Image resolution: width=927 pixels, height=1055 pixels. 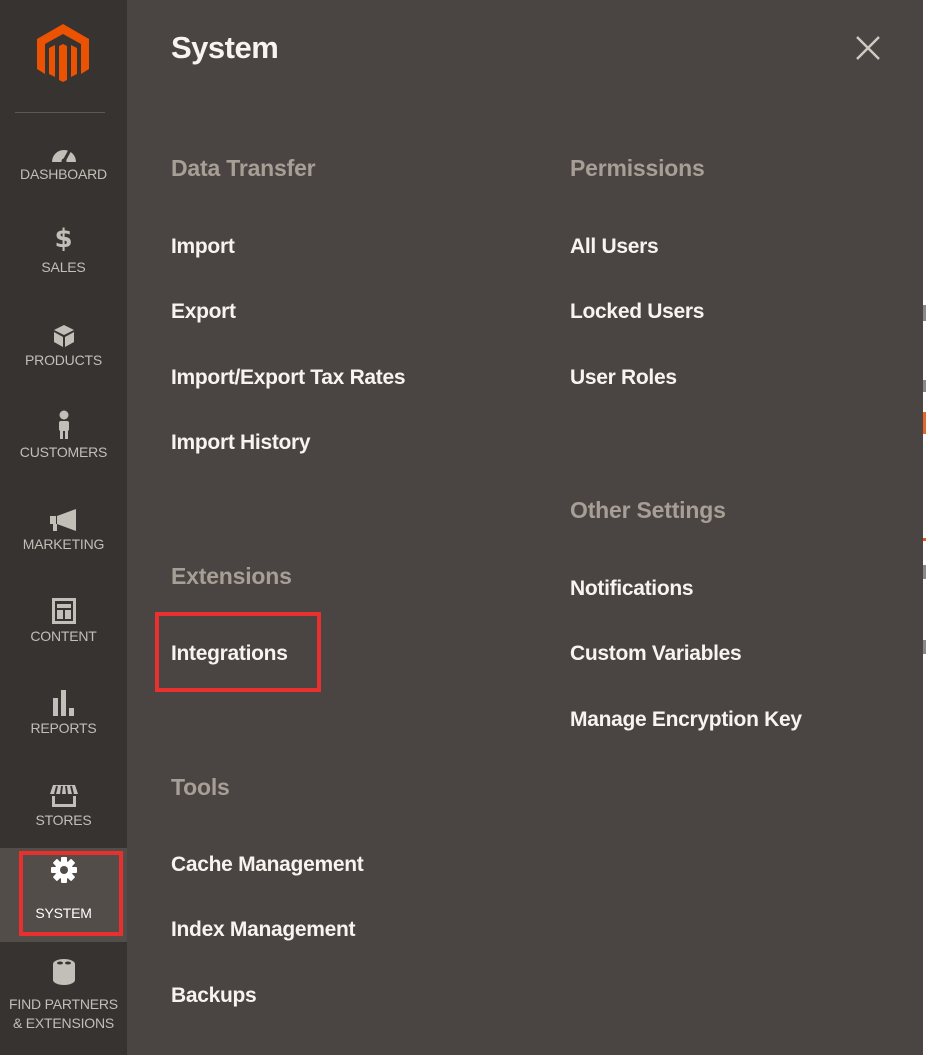 I want to click on section-title-tools: Tools, so click(x=200, y=787).